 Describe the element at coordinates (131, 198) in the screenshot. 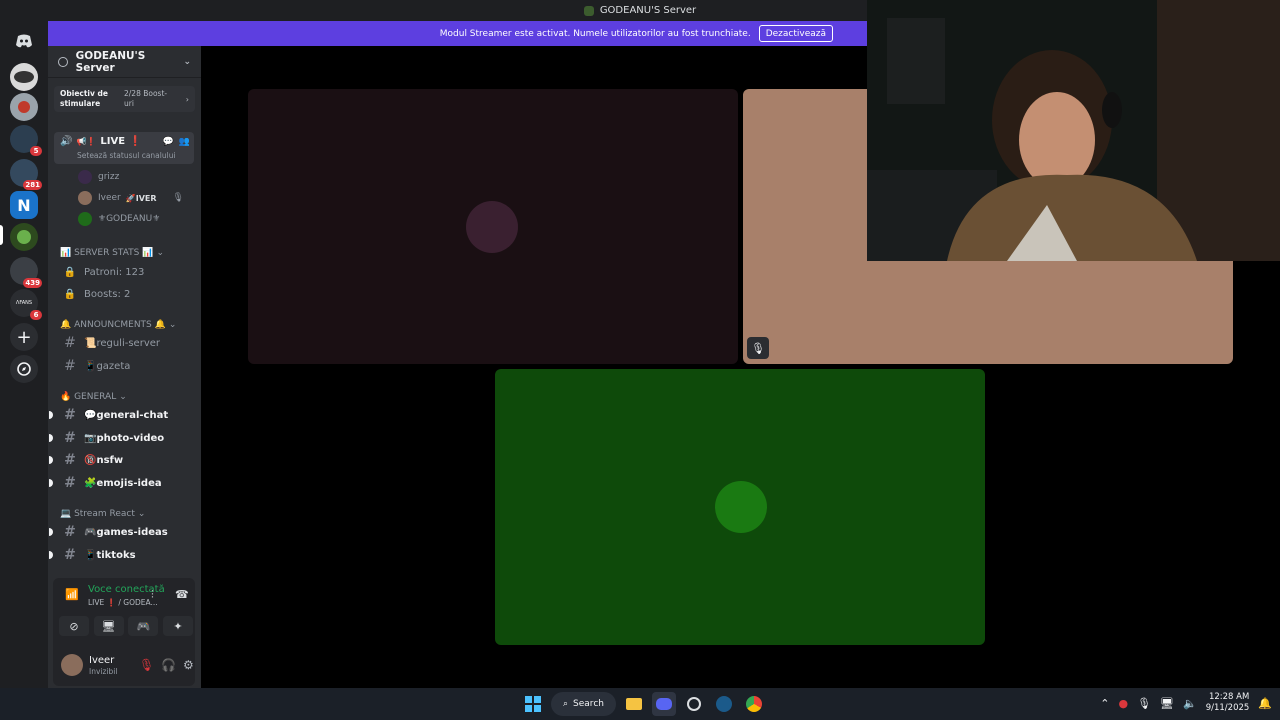

I see `voice-user-iveer: Iveer 🚀IVER 🎙` at that location.